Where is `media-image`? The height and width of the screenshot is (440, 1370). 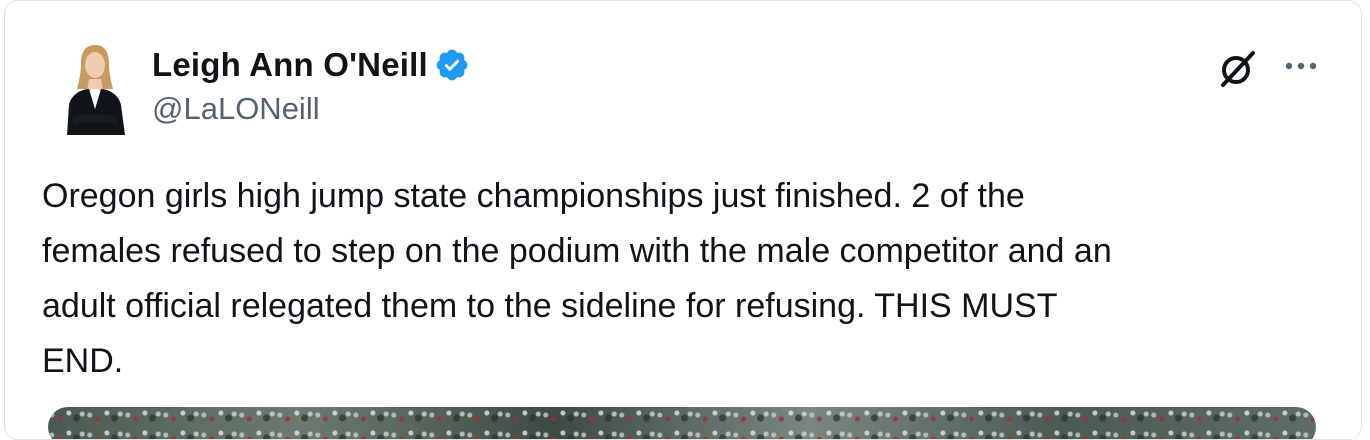
media-image is located at coordinates (682, 423).